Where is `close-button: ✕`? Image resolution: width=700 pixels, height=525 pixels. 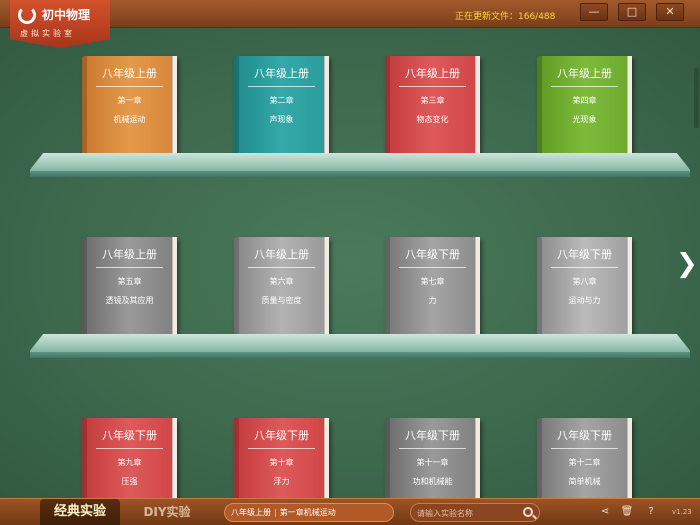 close-button: ✕ is located at coordinates (670, 12).